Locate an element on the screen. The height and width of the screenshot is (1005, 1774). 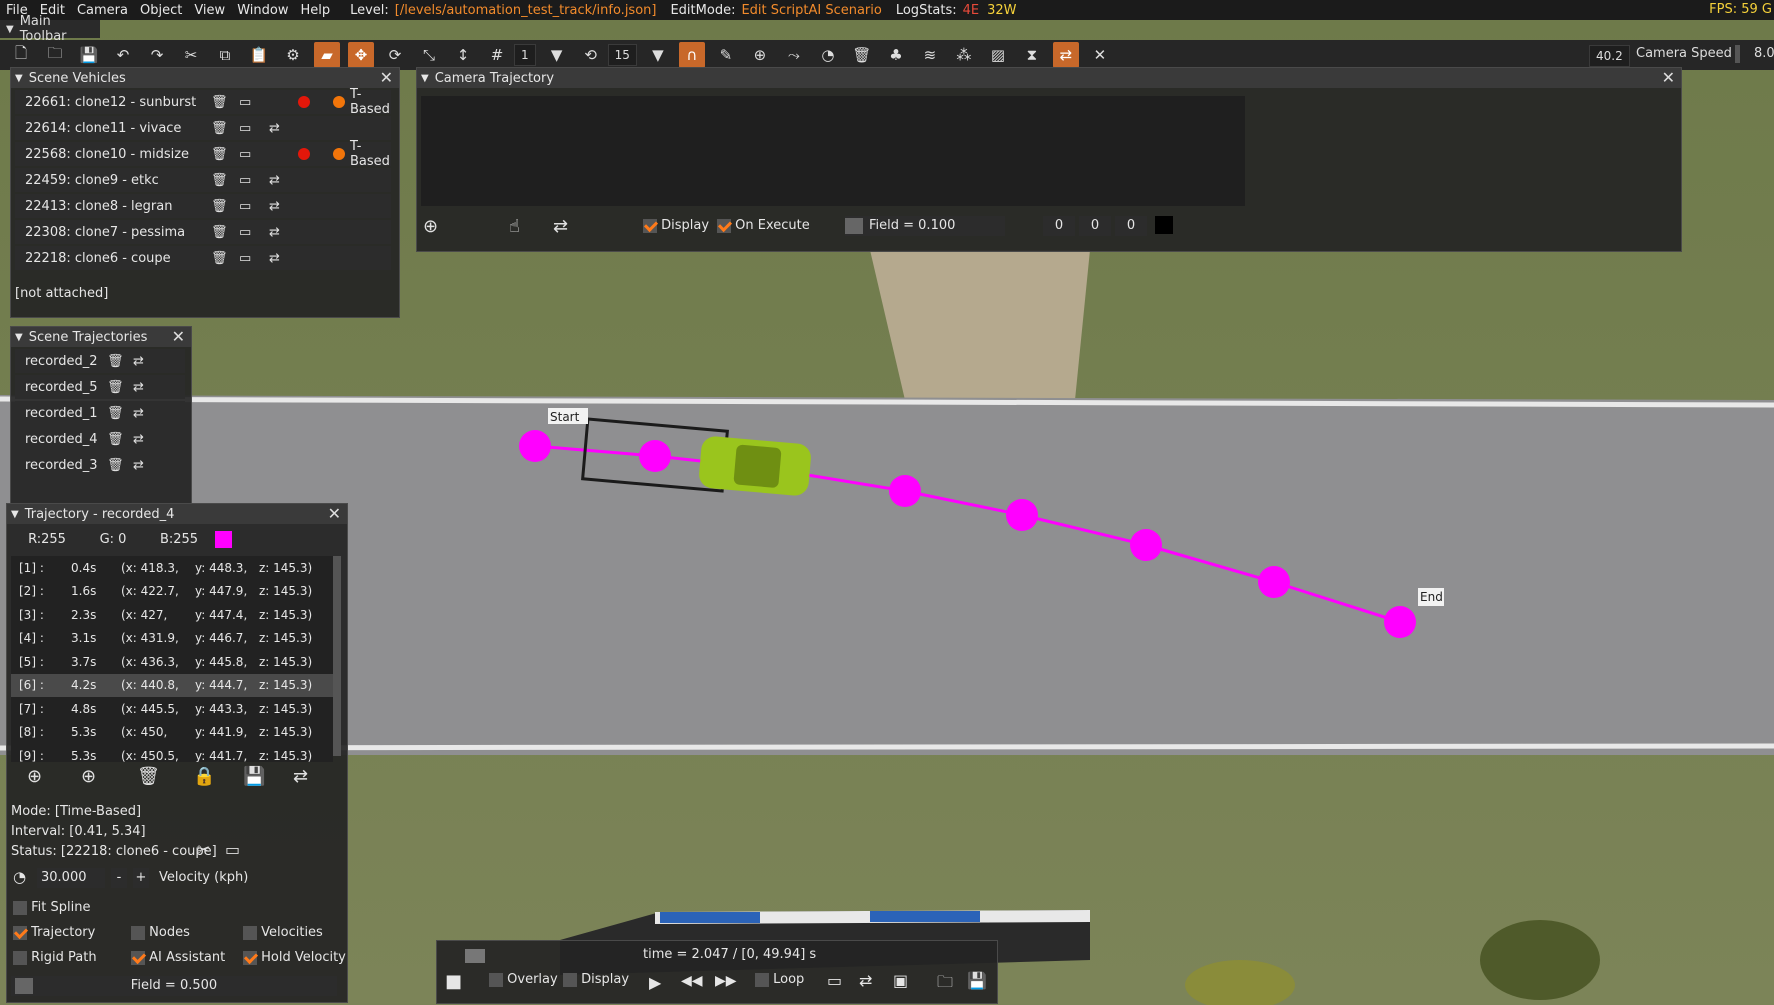
open-folder-icon: 🗀 is located at coordinates (55, 55).